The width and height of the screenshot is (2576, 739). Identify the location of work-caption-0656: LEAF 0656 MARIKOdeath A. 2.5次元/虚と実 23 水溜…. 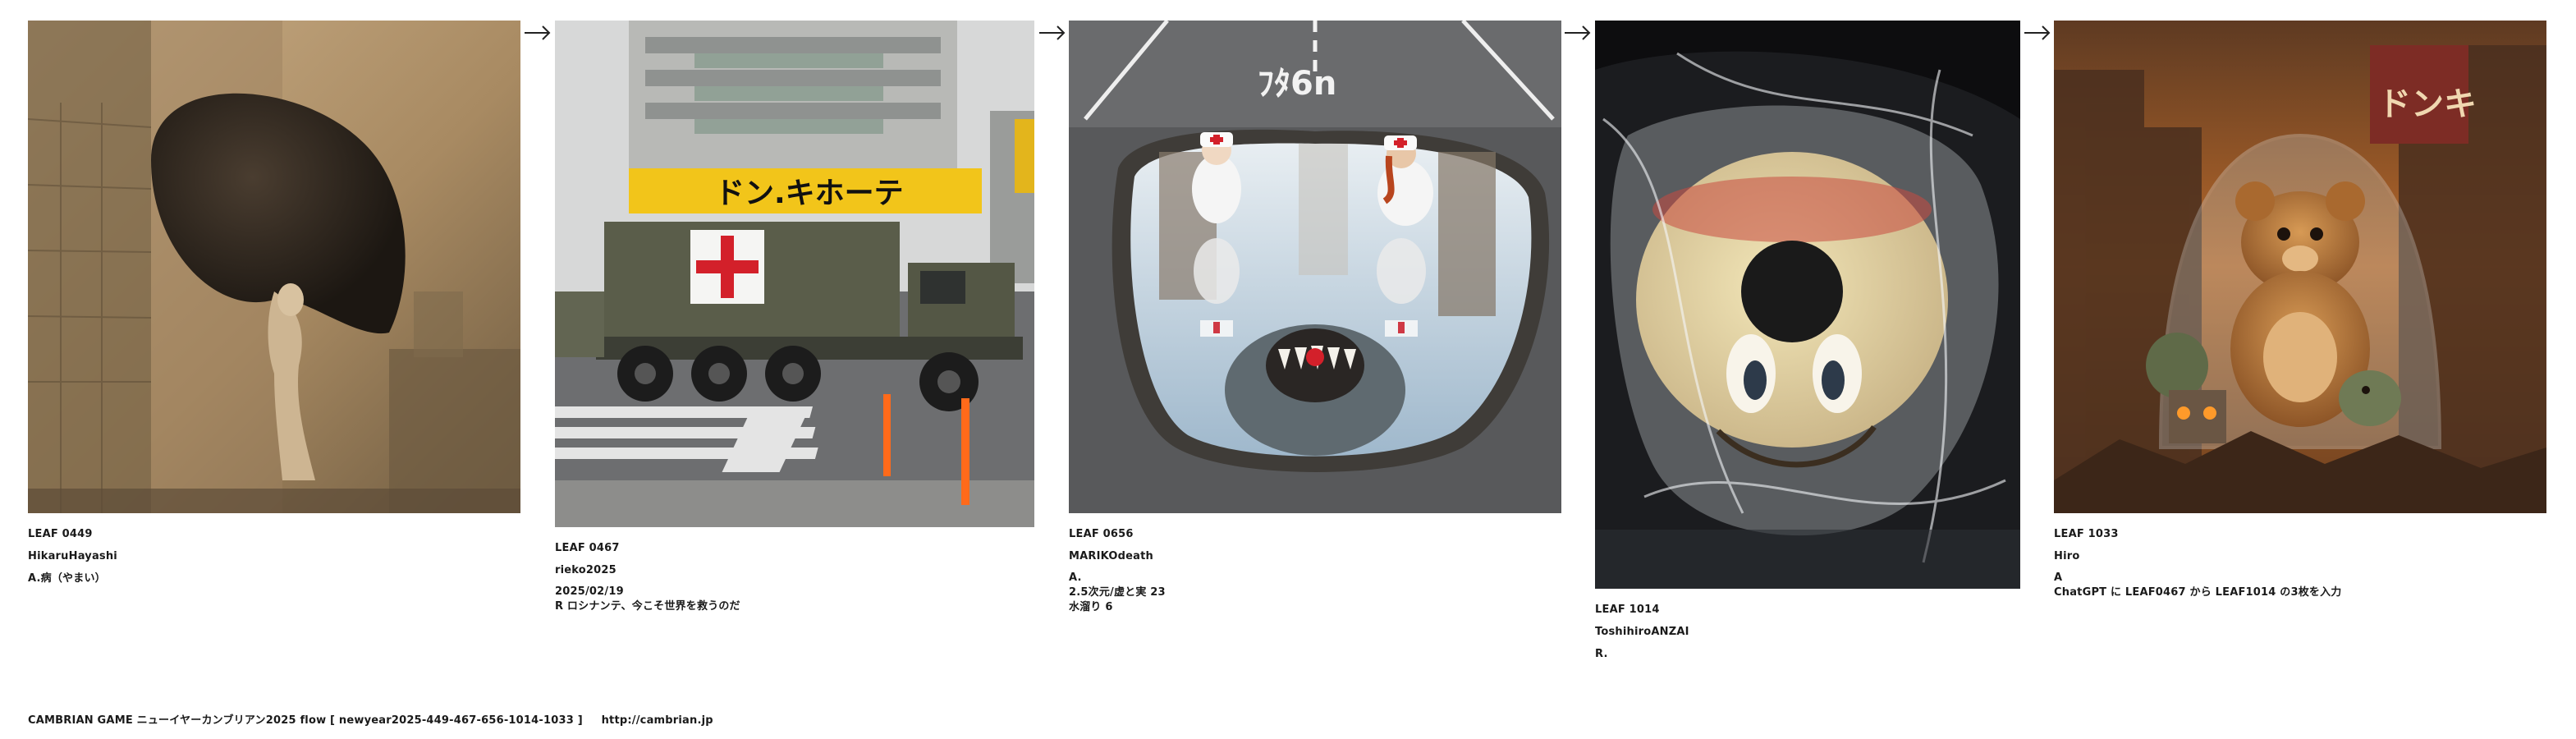
(1315, 569).